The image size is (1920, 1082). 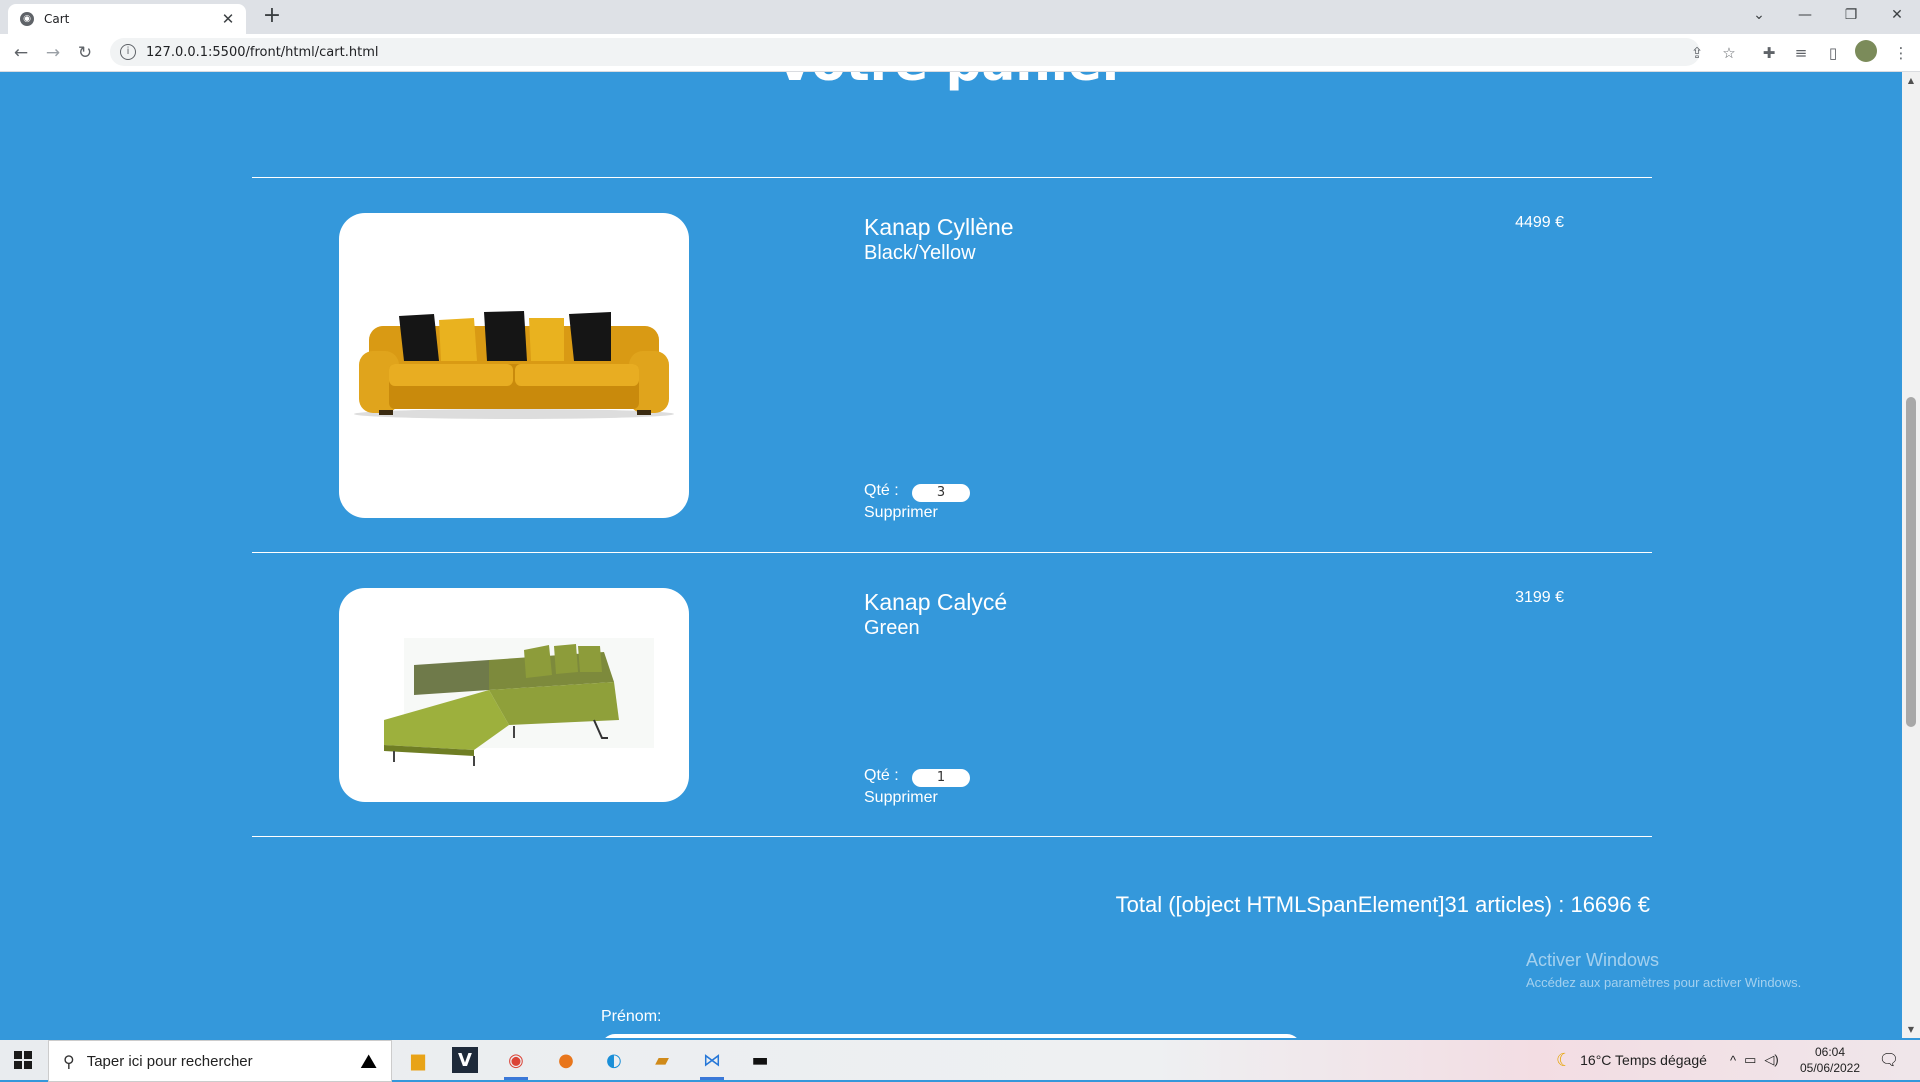 What do you see at coordinates (566, 1060) in the screenshot?
I see `fl-studio-icon: ●` at bounding box center [566, 1060].